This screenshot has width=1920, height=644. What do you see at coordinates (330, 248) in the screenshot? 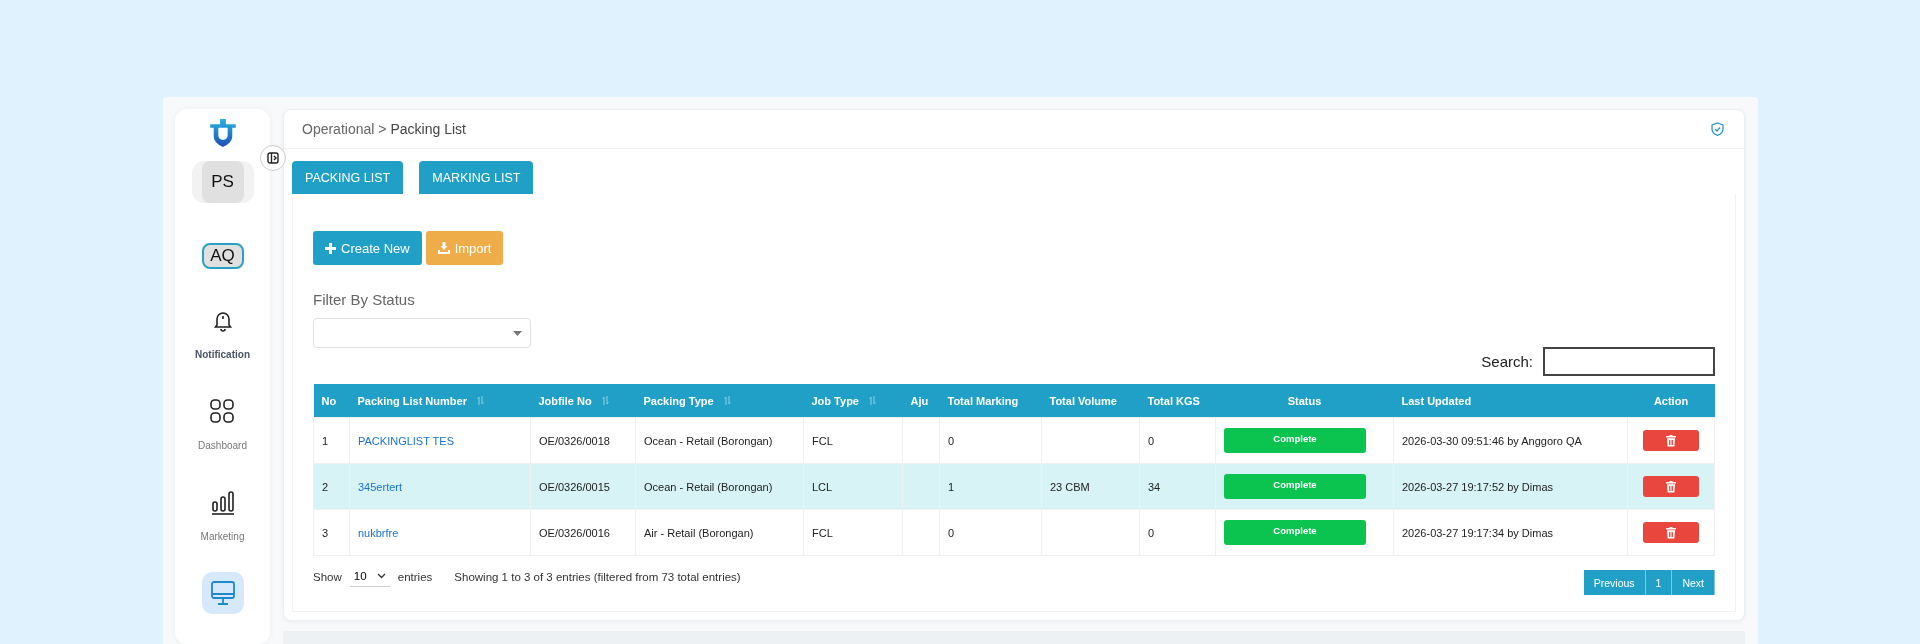
I see `plus-icon` at bounding box center [330, 248].